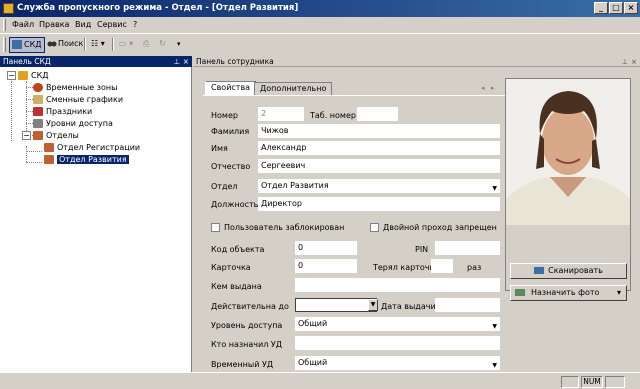  What do you see at coordinates (379, 148) in the screenshot?
I see `firstname-field: Александр` at bounding box center [379, 148].